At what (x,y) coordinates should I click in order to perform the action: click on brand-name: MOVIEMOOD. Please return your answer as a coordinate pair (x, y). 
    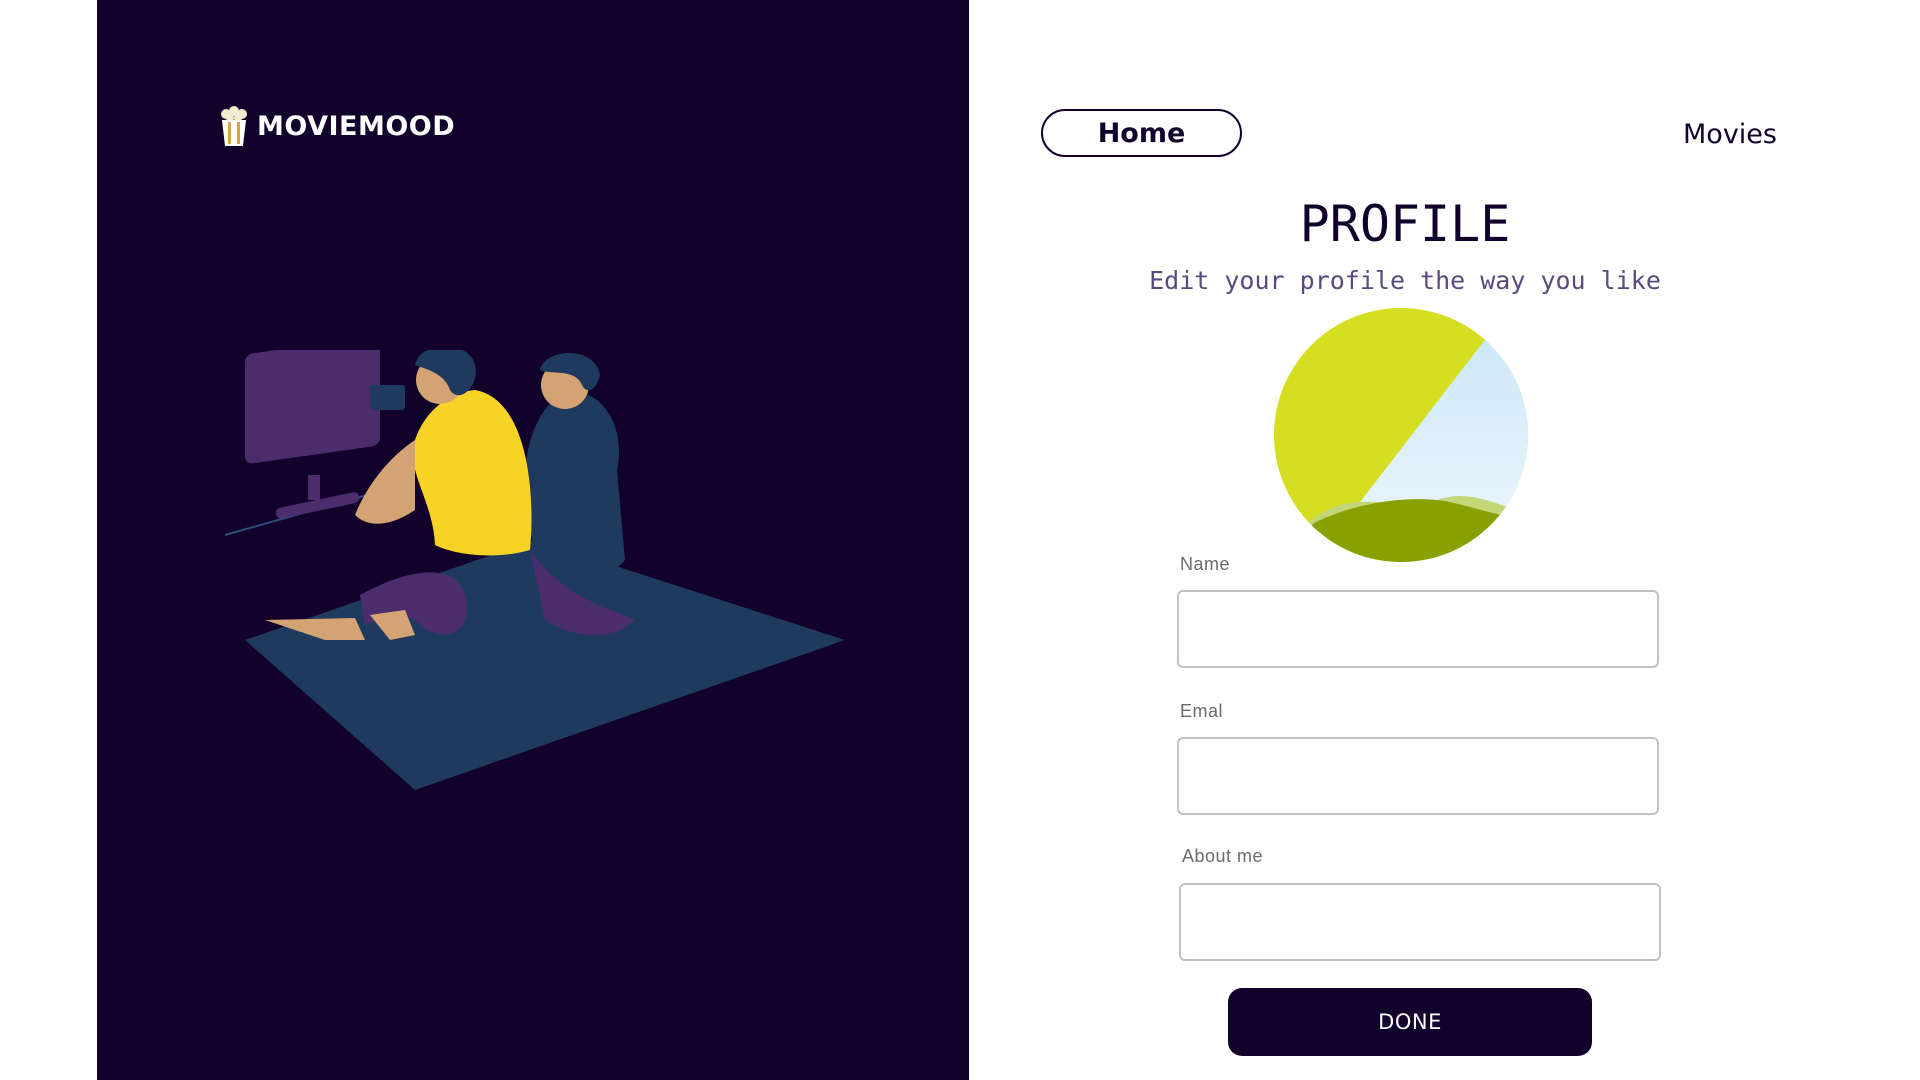
    Looking at the image, I should click on (356, 126).